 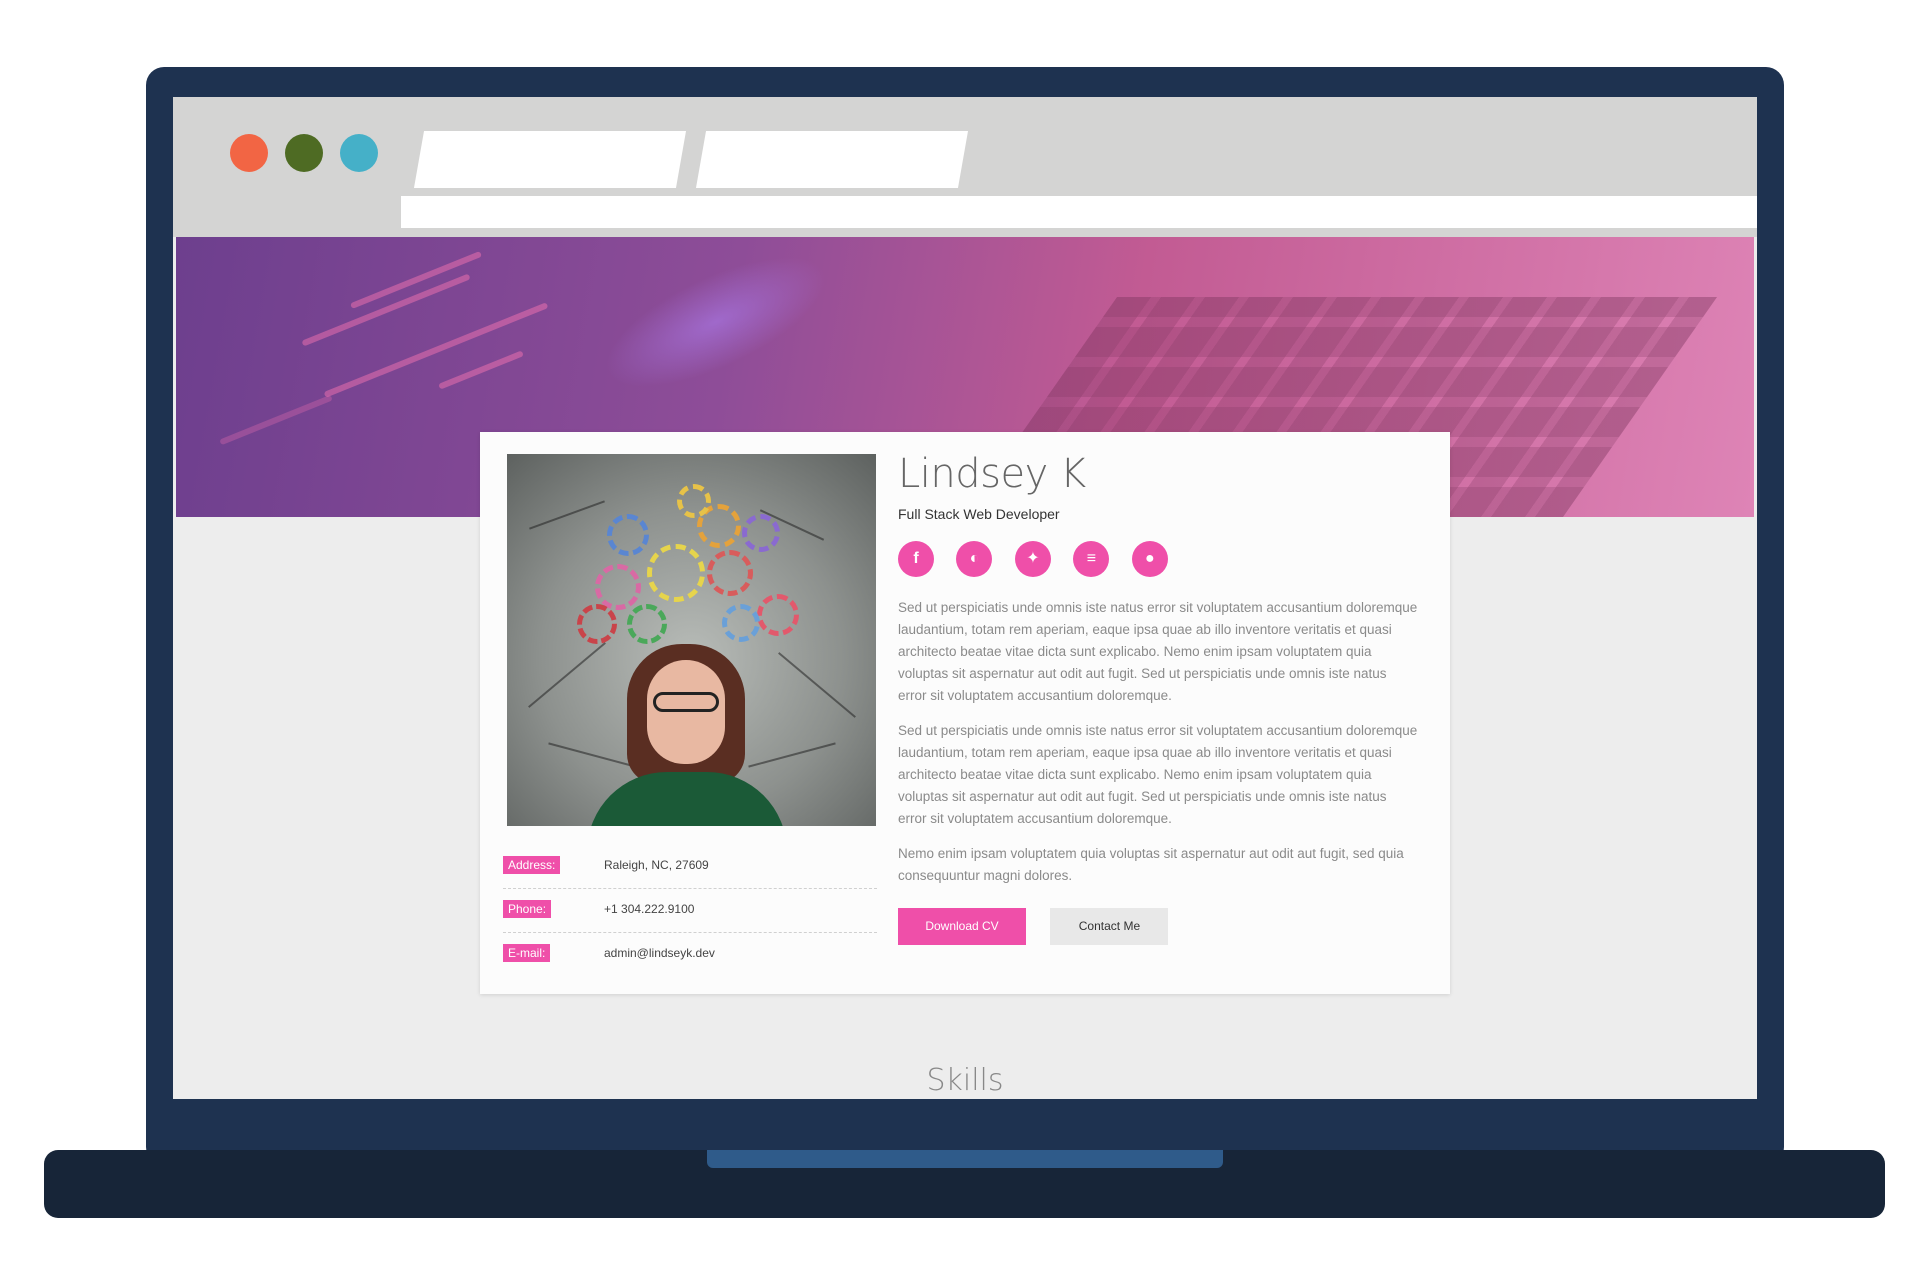 What do you see at coordinates (304, 153) in the screenshot?
I see `minimize-window-button` at bounding box center [304, 153].